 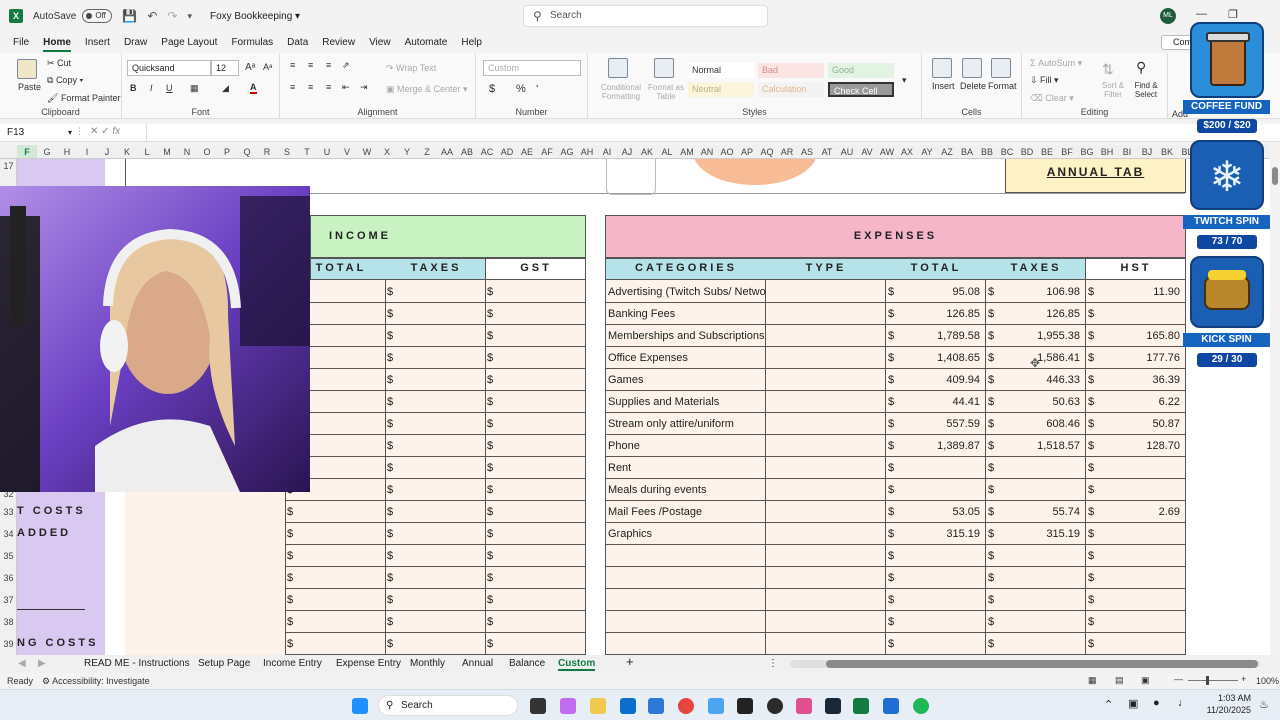 I want to click on currency-icon: $, so click(x=492, y=89).